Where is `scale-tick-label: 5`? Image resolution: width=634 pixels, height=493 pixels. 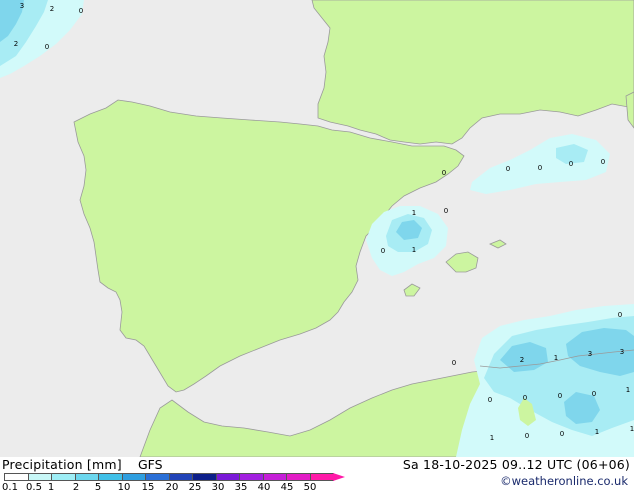
scale-tick-label: 5 is located at coordinates (98, 487).